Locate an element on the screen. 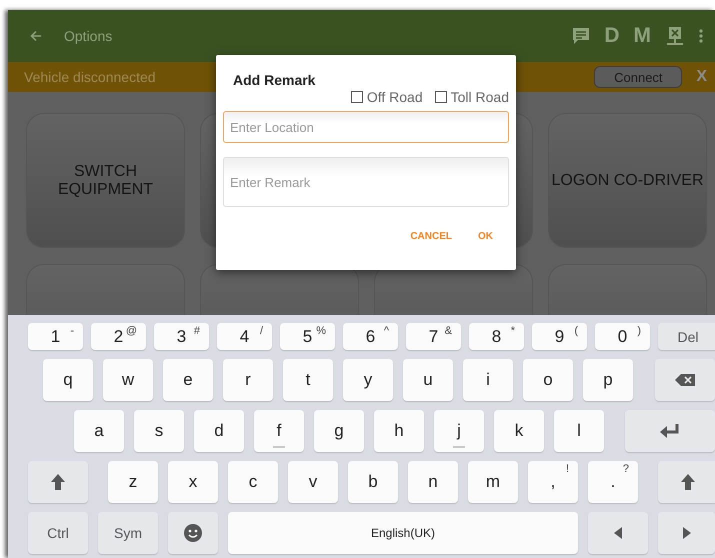 This screenshot has height=558, width=715. alt-symbol: / is located at coordinates (261, 331).